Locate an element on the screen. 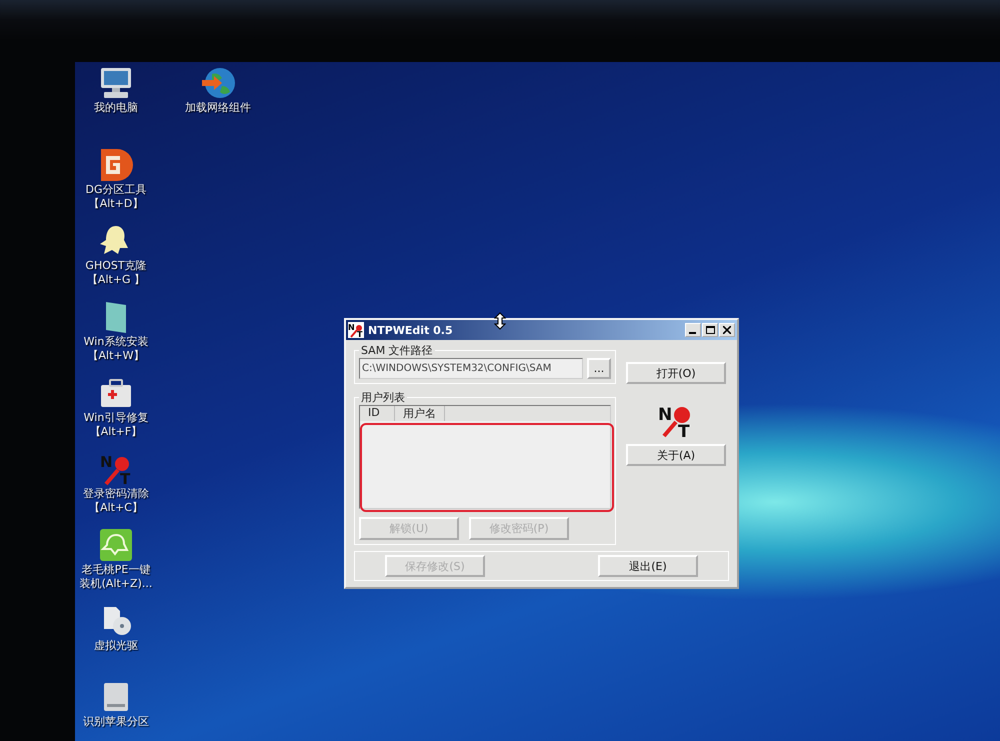  user-list: ID 用户名 is located at coordinates (485, 457).